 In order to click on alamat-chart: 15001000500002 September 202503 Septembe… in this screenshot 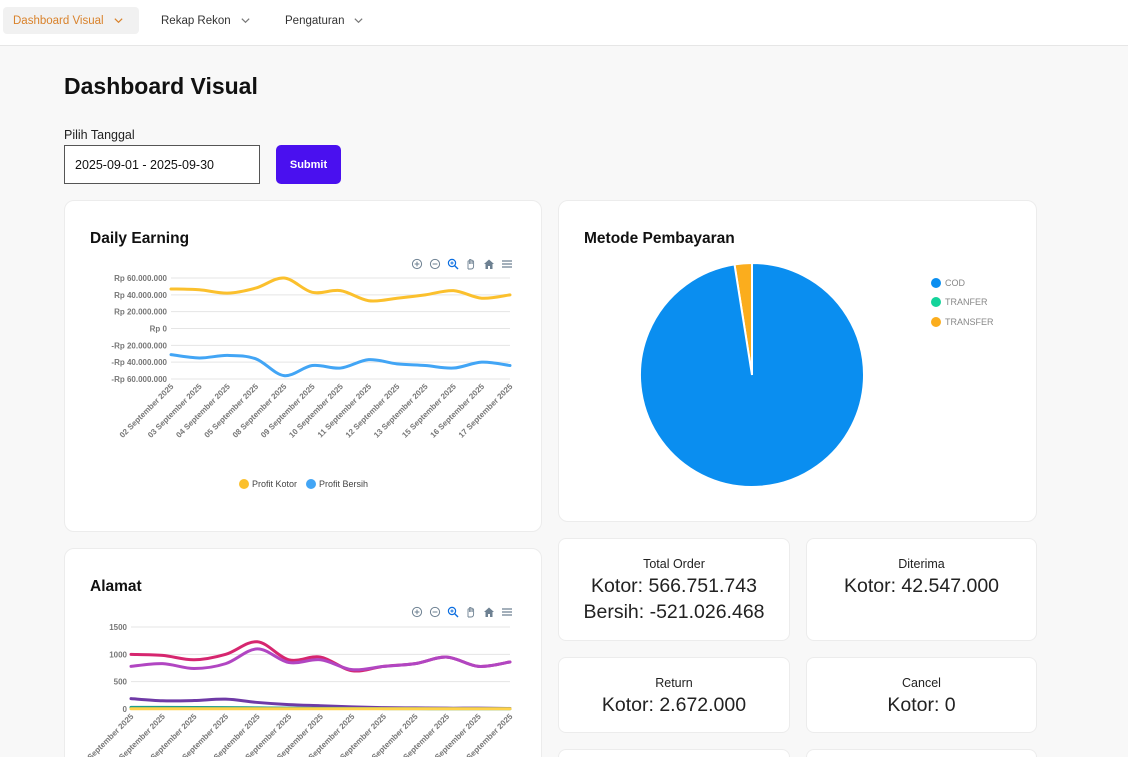, I will do `click(296, 690)`.